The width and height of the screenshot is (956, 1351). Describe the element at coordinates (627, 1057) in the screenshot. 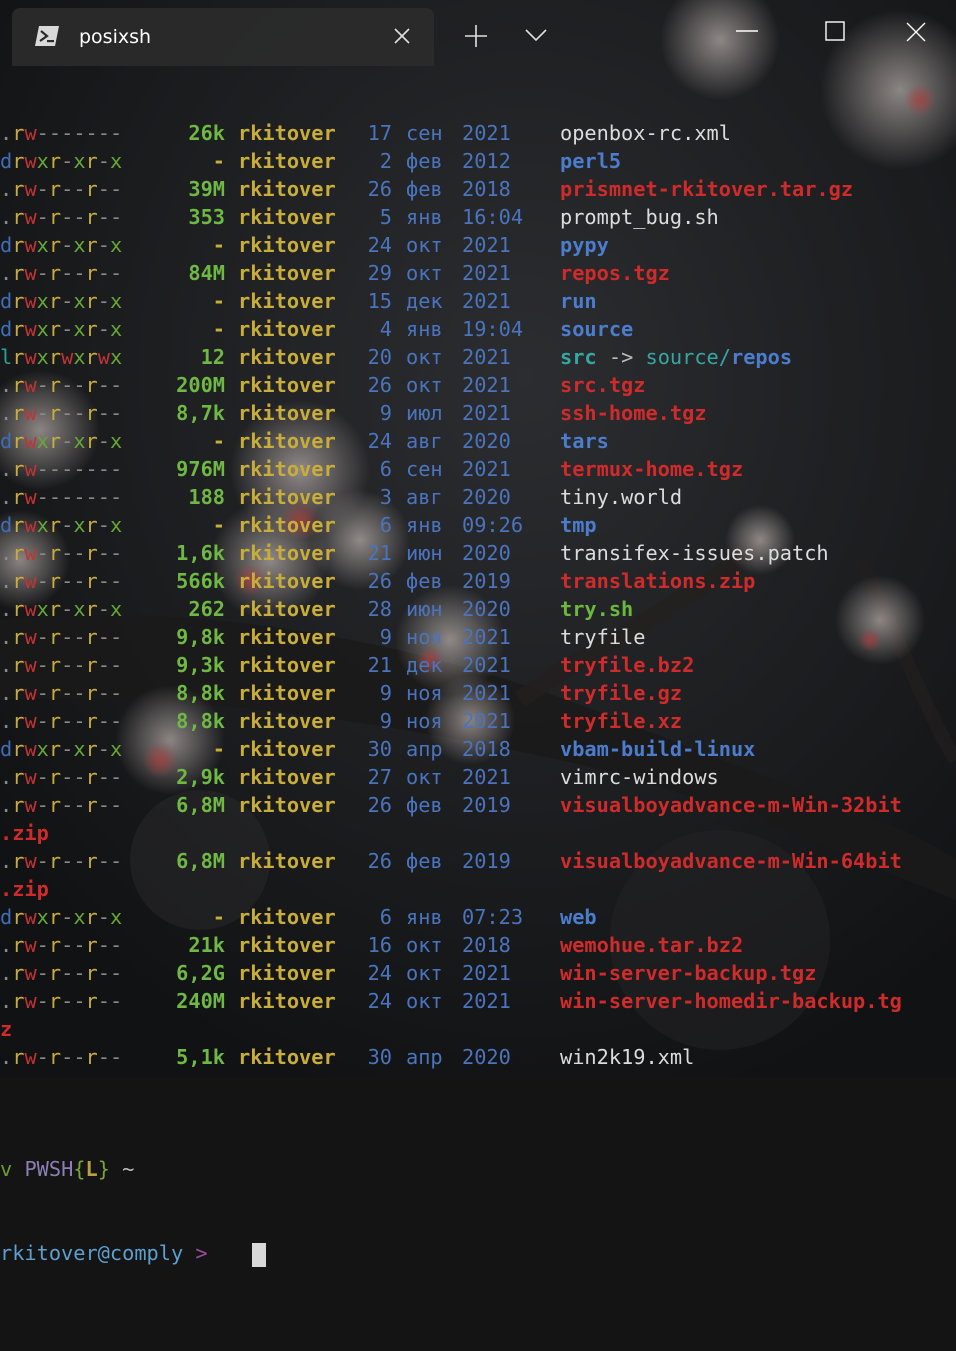

I see `file-name: win2k19.xml` at that location.